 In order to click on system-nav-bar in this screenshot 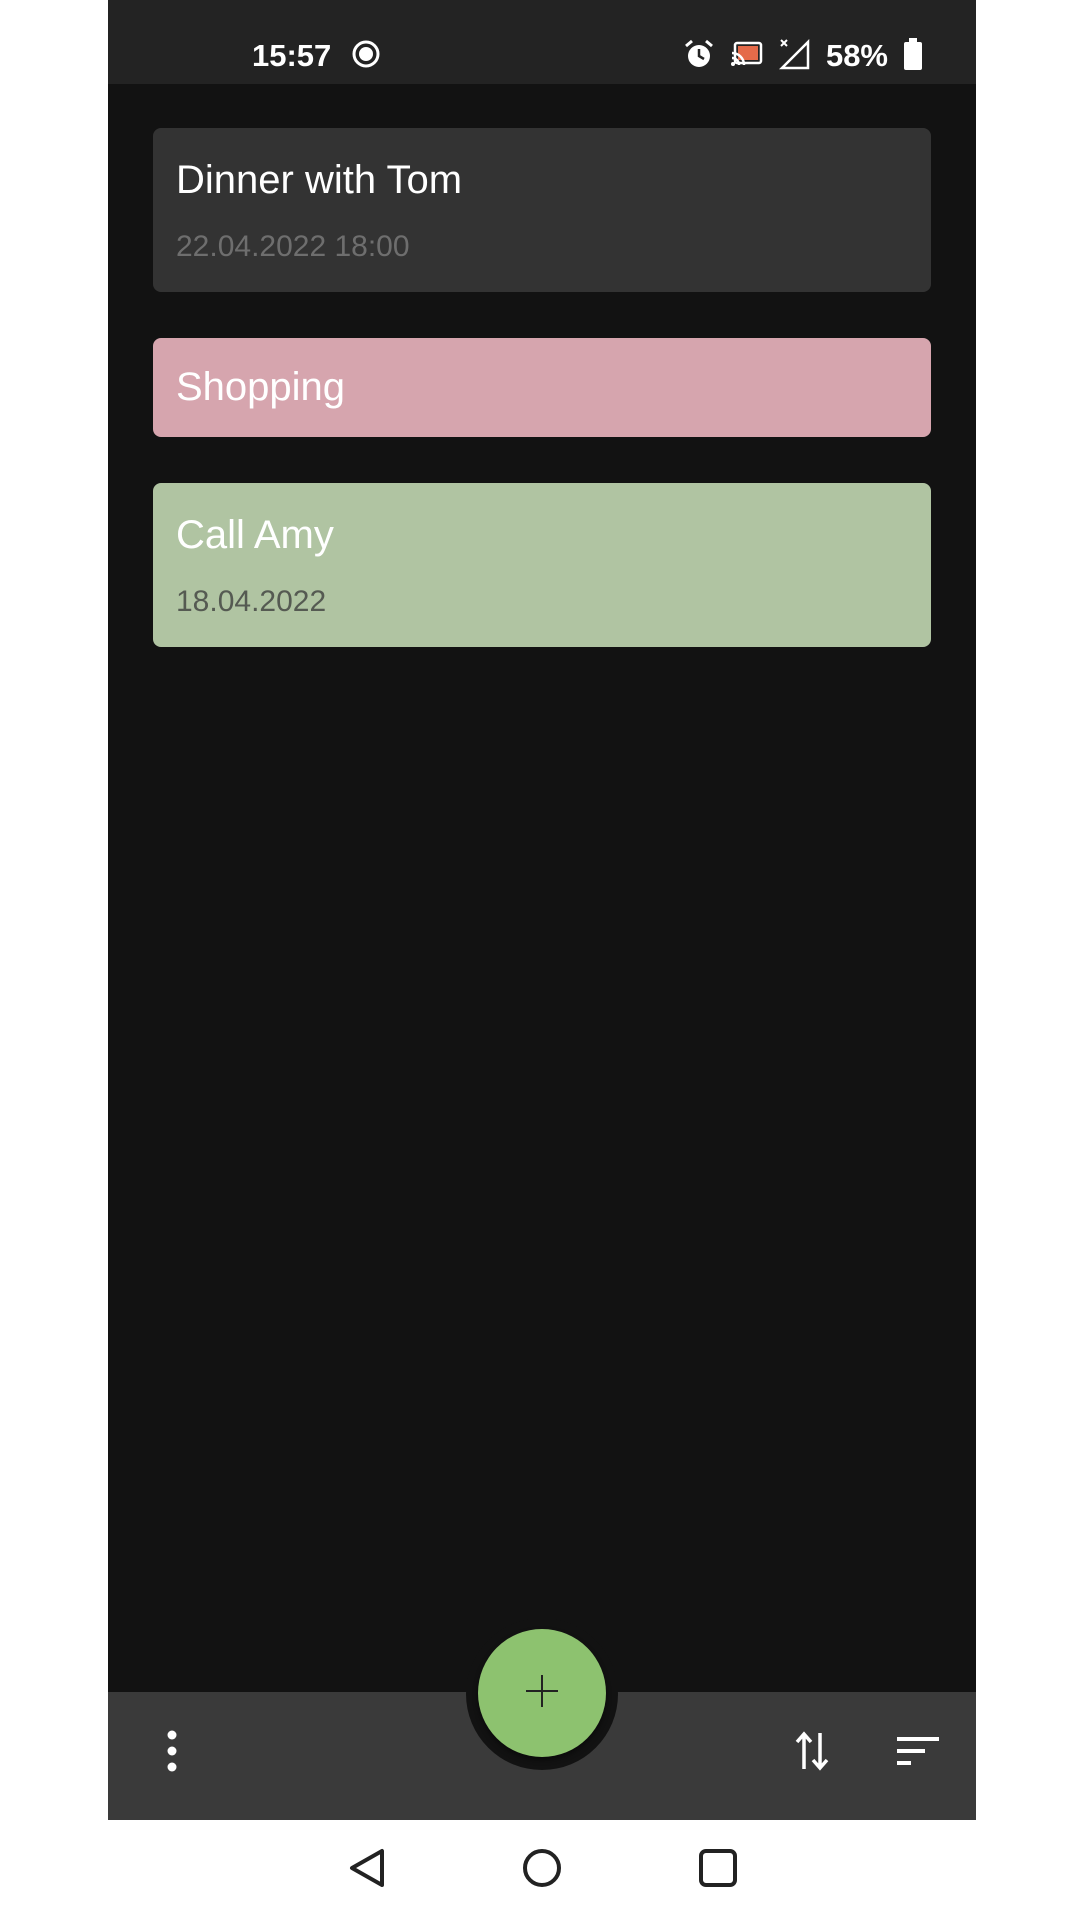, I will do `click(540, 1870)`.